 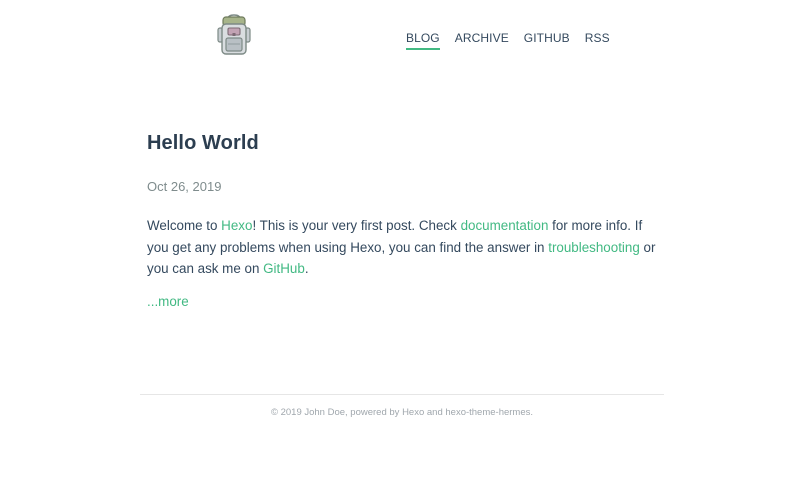 What do you see at coordinates (402, 302) in the screenshot?
I see `more-container: ...more` at bounding box center [402, 302].